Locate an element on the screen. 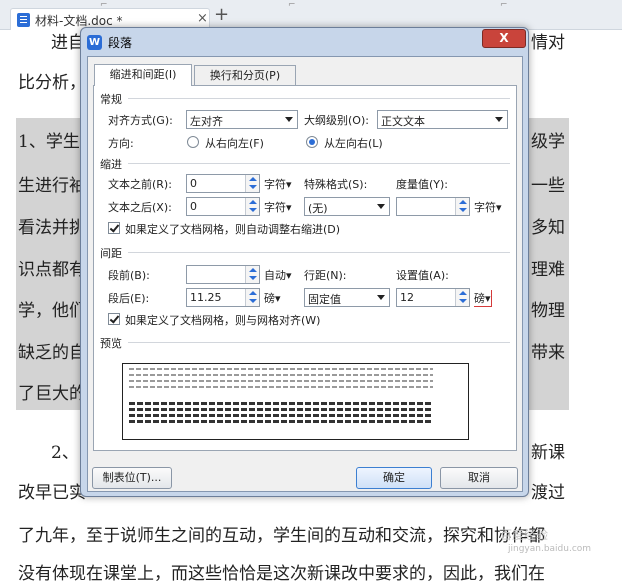 This screenshot has width=622, height=584. doc-line-right: 一些 is located at coordinates (548, 186).